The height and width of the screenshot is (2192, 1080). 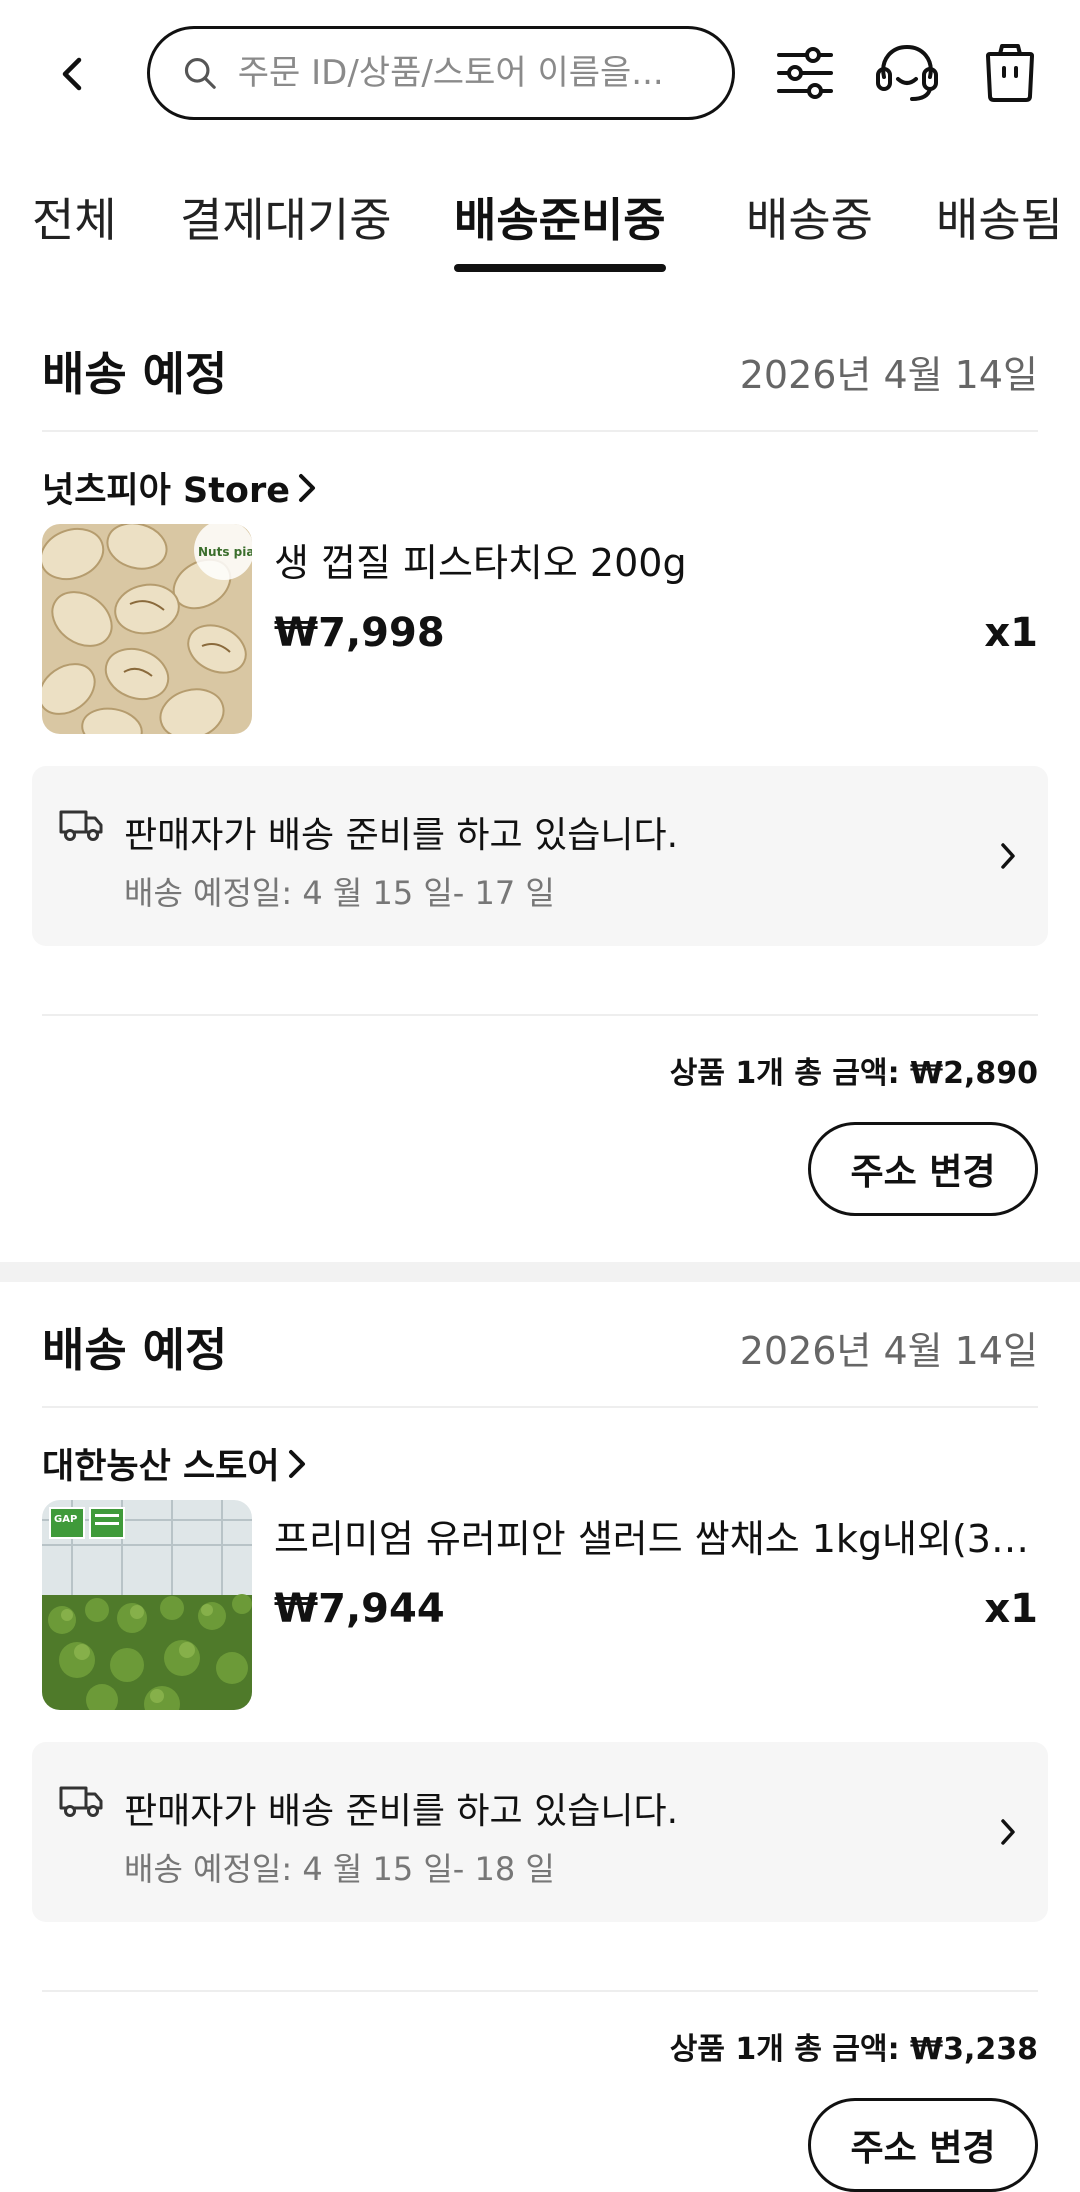 What do you see at coordinates (65, 1519) in the screenshot?
I see `gap-certification-sign: GAP` at bounding box center [65, 1519].